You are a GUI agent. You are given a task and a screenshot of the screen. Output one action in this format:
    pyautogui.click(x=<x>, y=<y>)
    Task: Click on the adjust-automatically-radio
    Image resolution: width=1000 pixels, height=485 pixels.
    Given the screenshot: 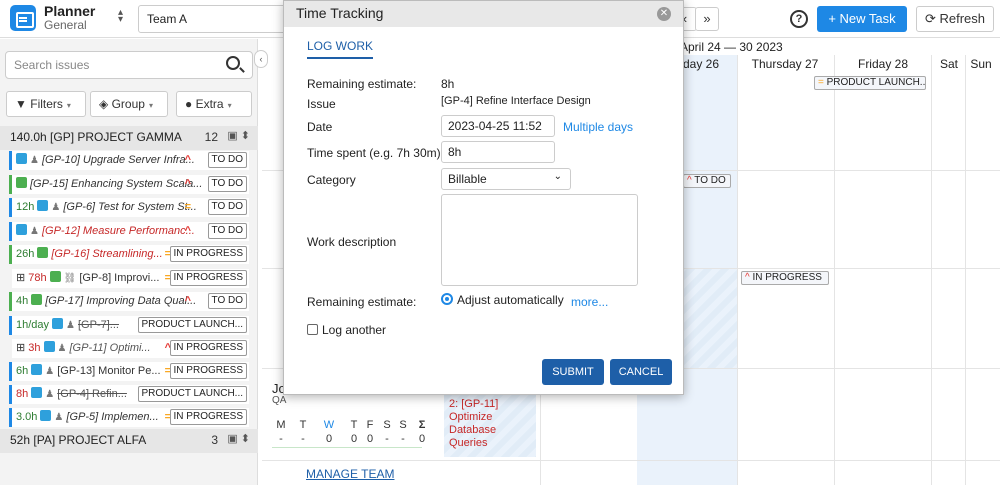 What is the action you would take?
    pyautogui.click(x=447, y=299)
    